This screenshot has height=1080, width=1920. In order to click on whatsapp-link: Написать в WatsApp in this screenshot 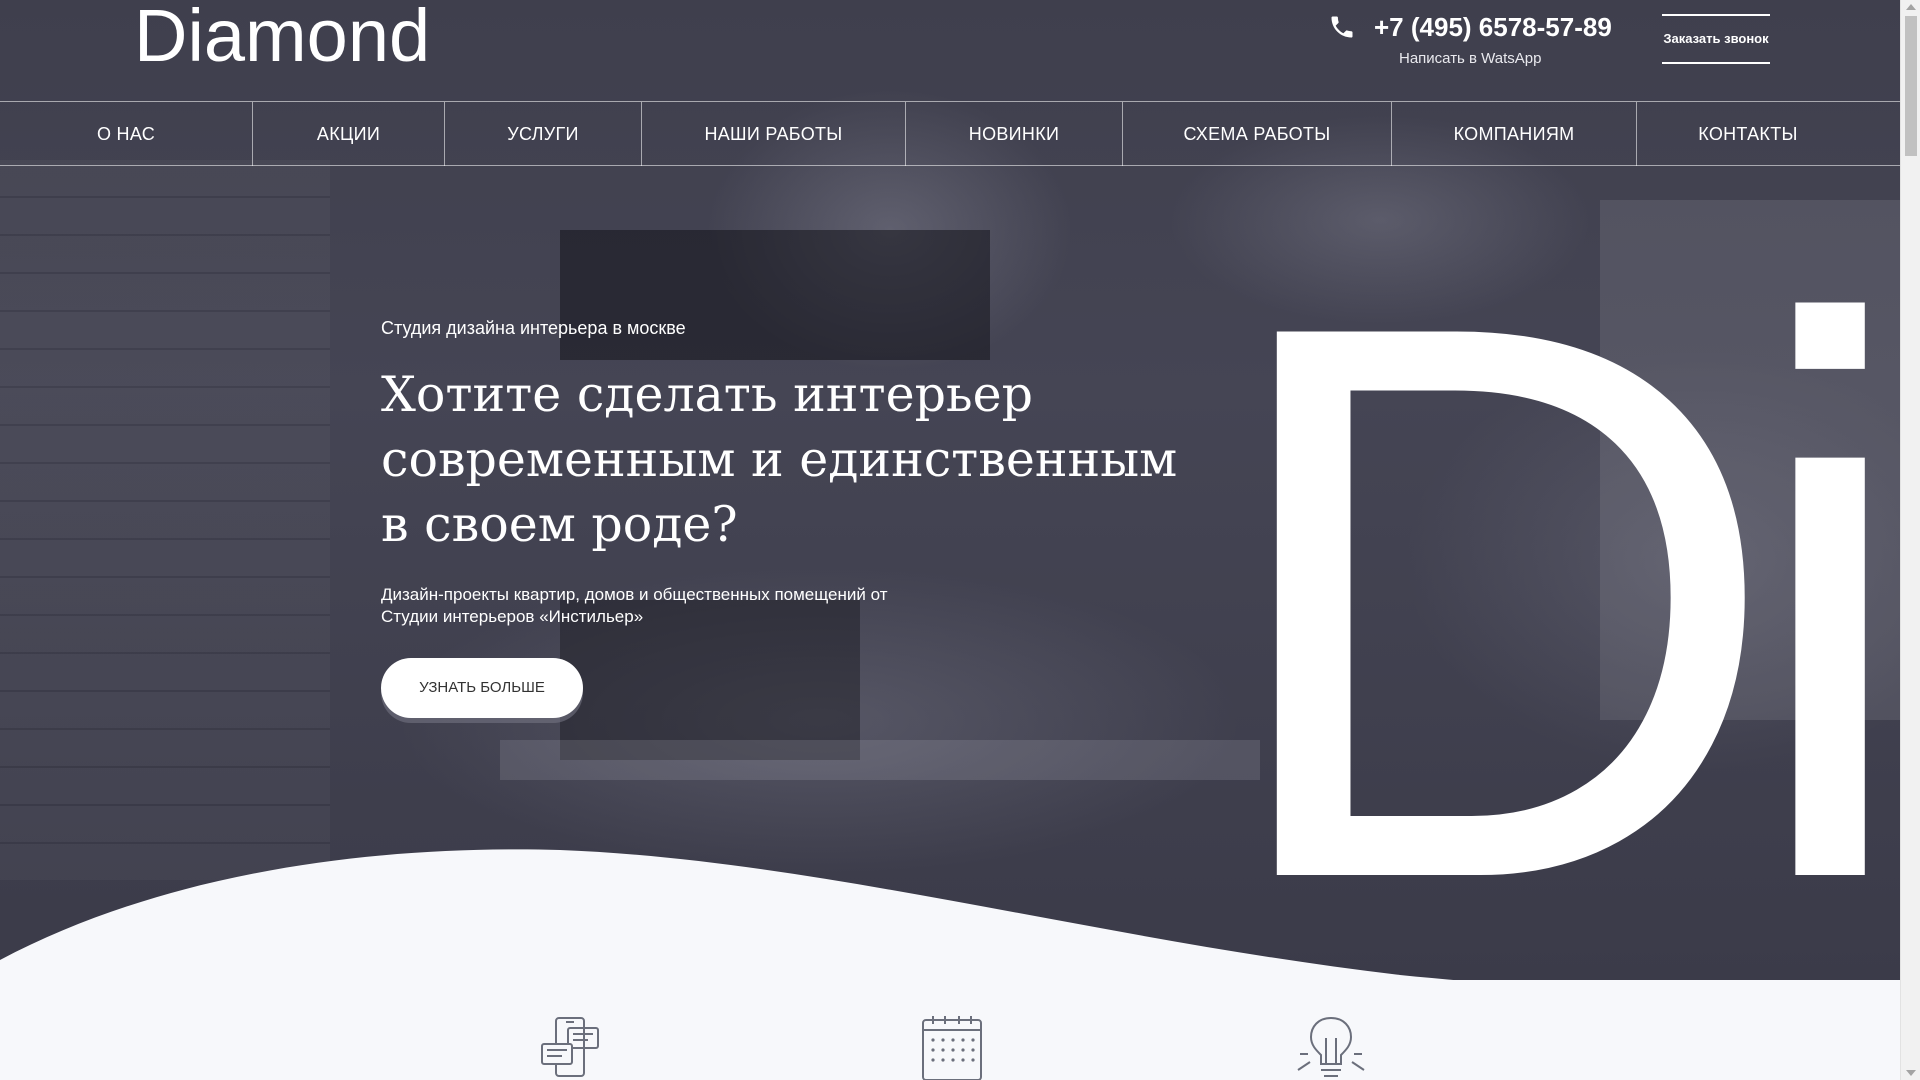, I will do `click(1470, 59)`.